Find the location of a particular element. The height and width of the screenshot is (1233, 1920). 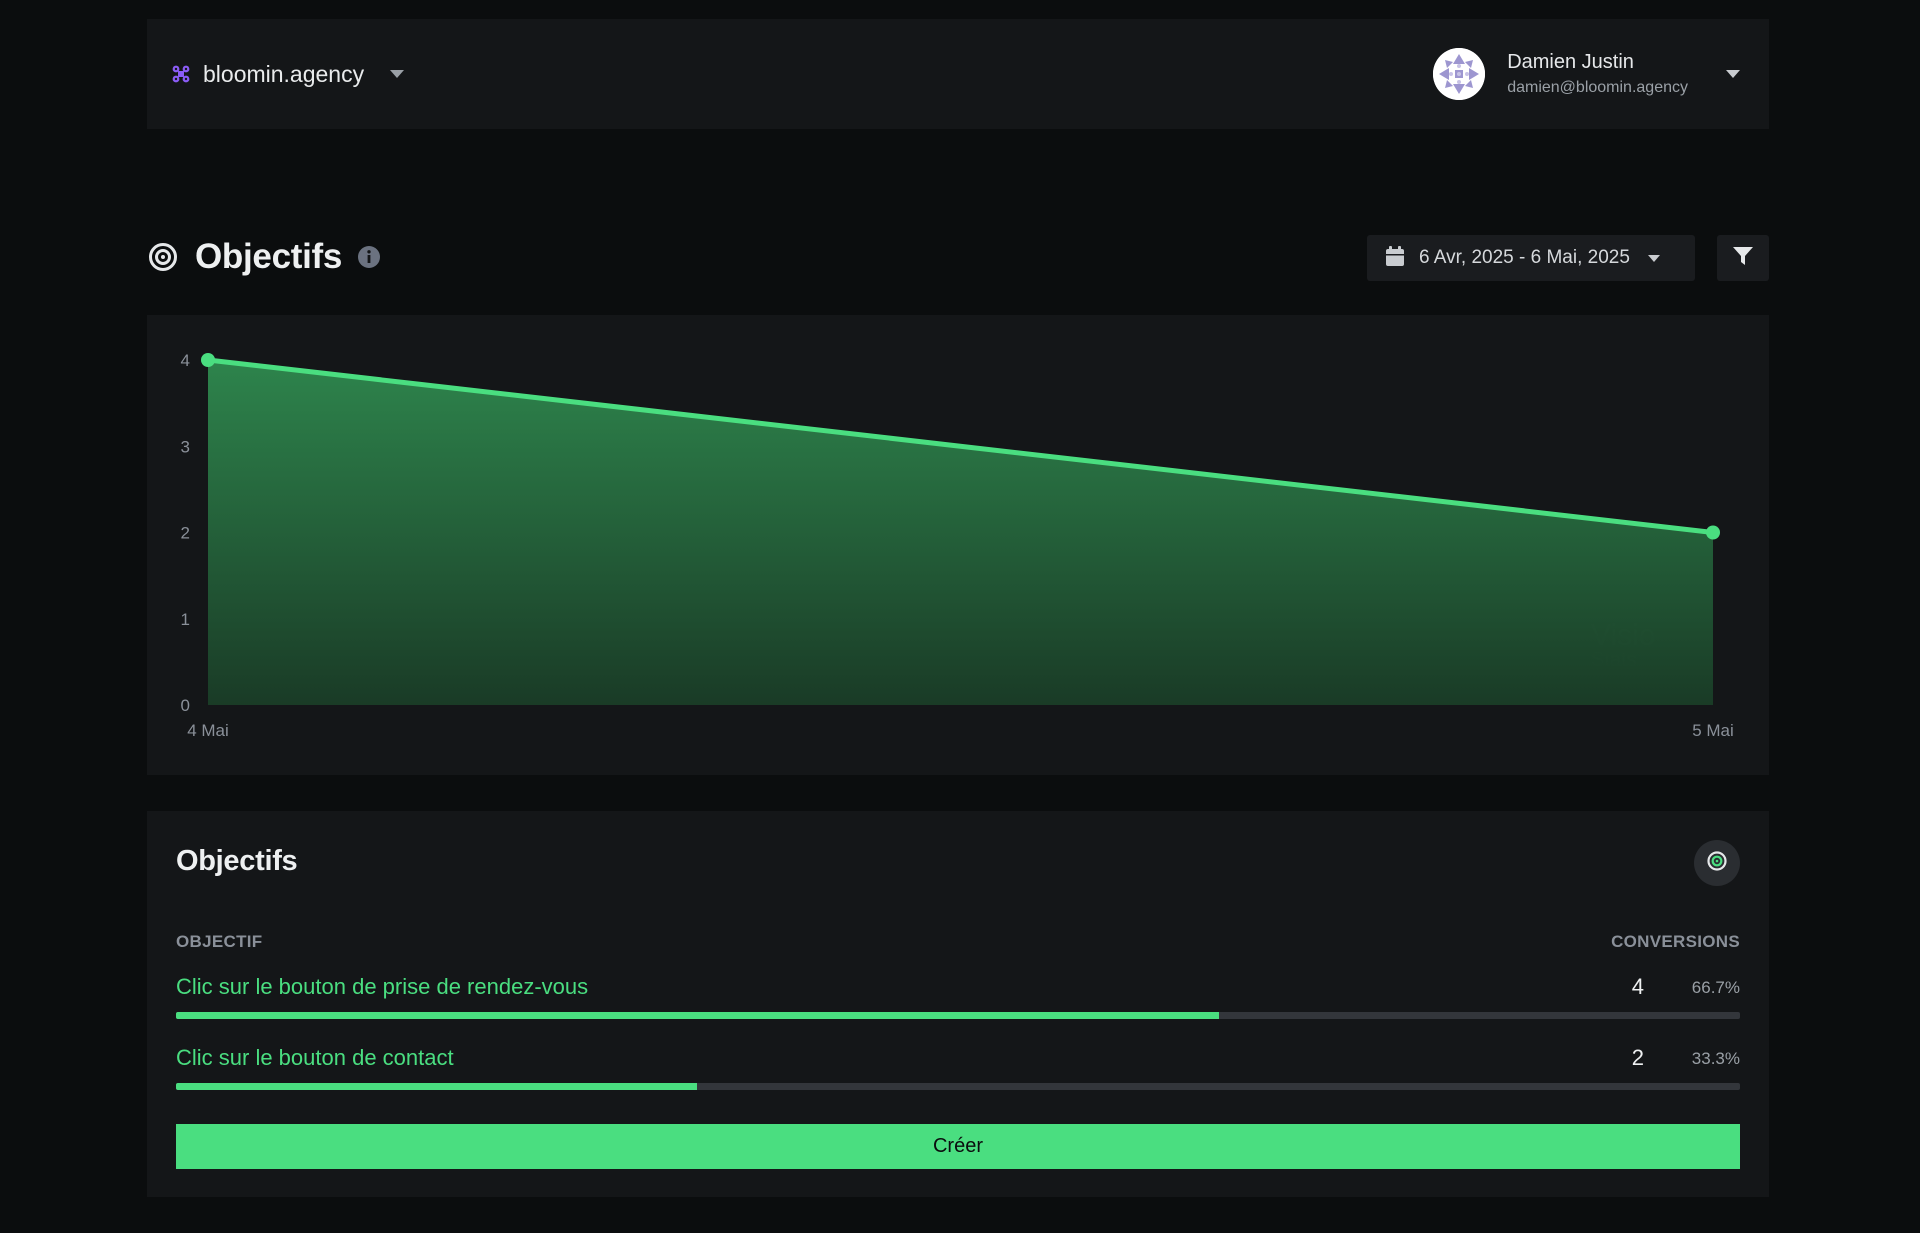

goal-label: Clic sur le bouton de contact is located at coordinates (315, 1058).